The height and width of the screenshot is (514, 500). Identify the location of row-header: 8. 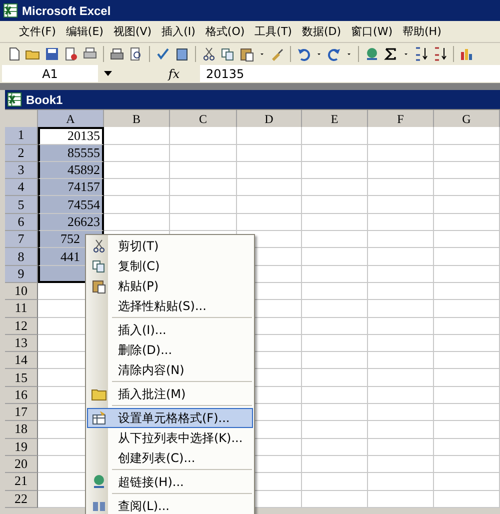
(21, 257).